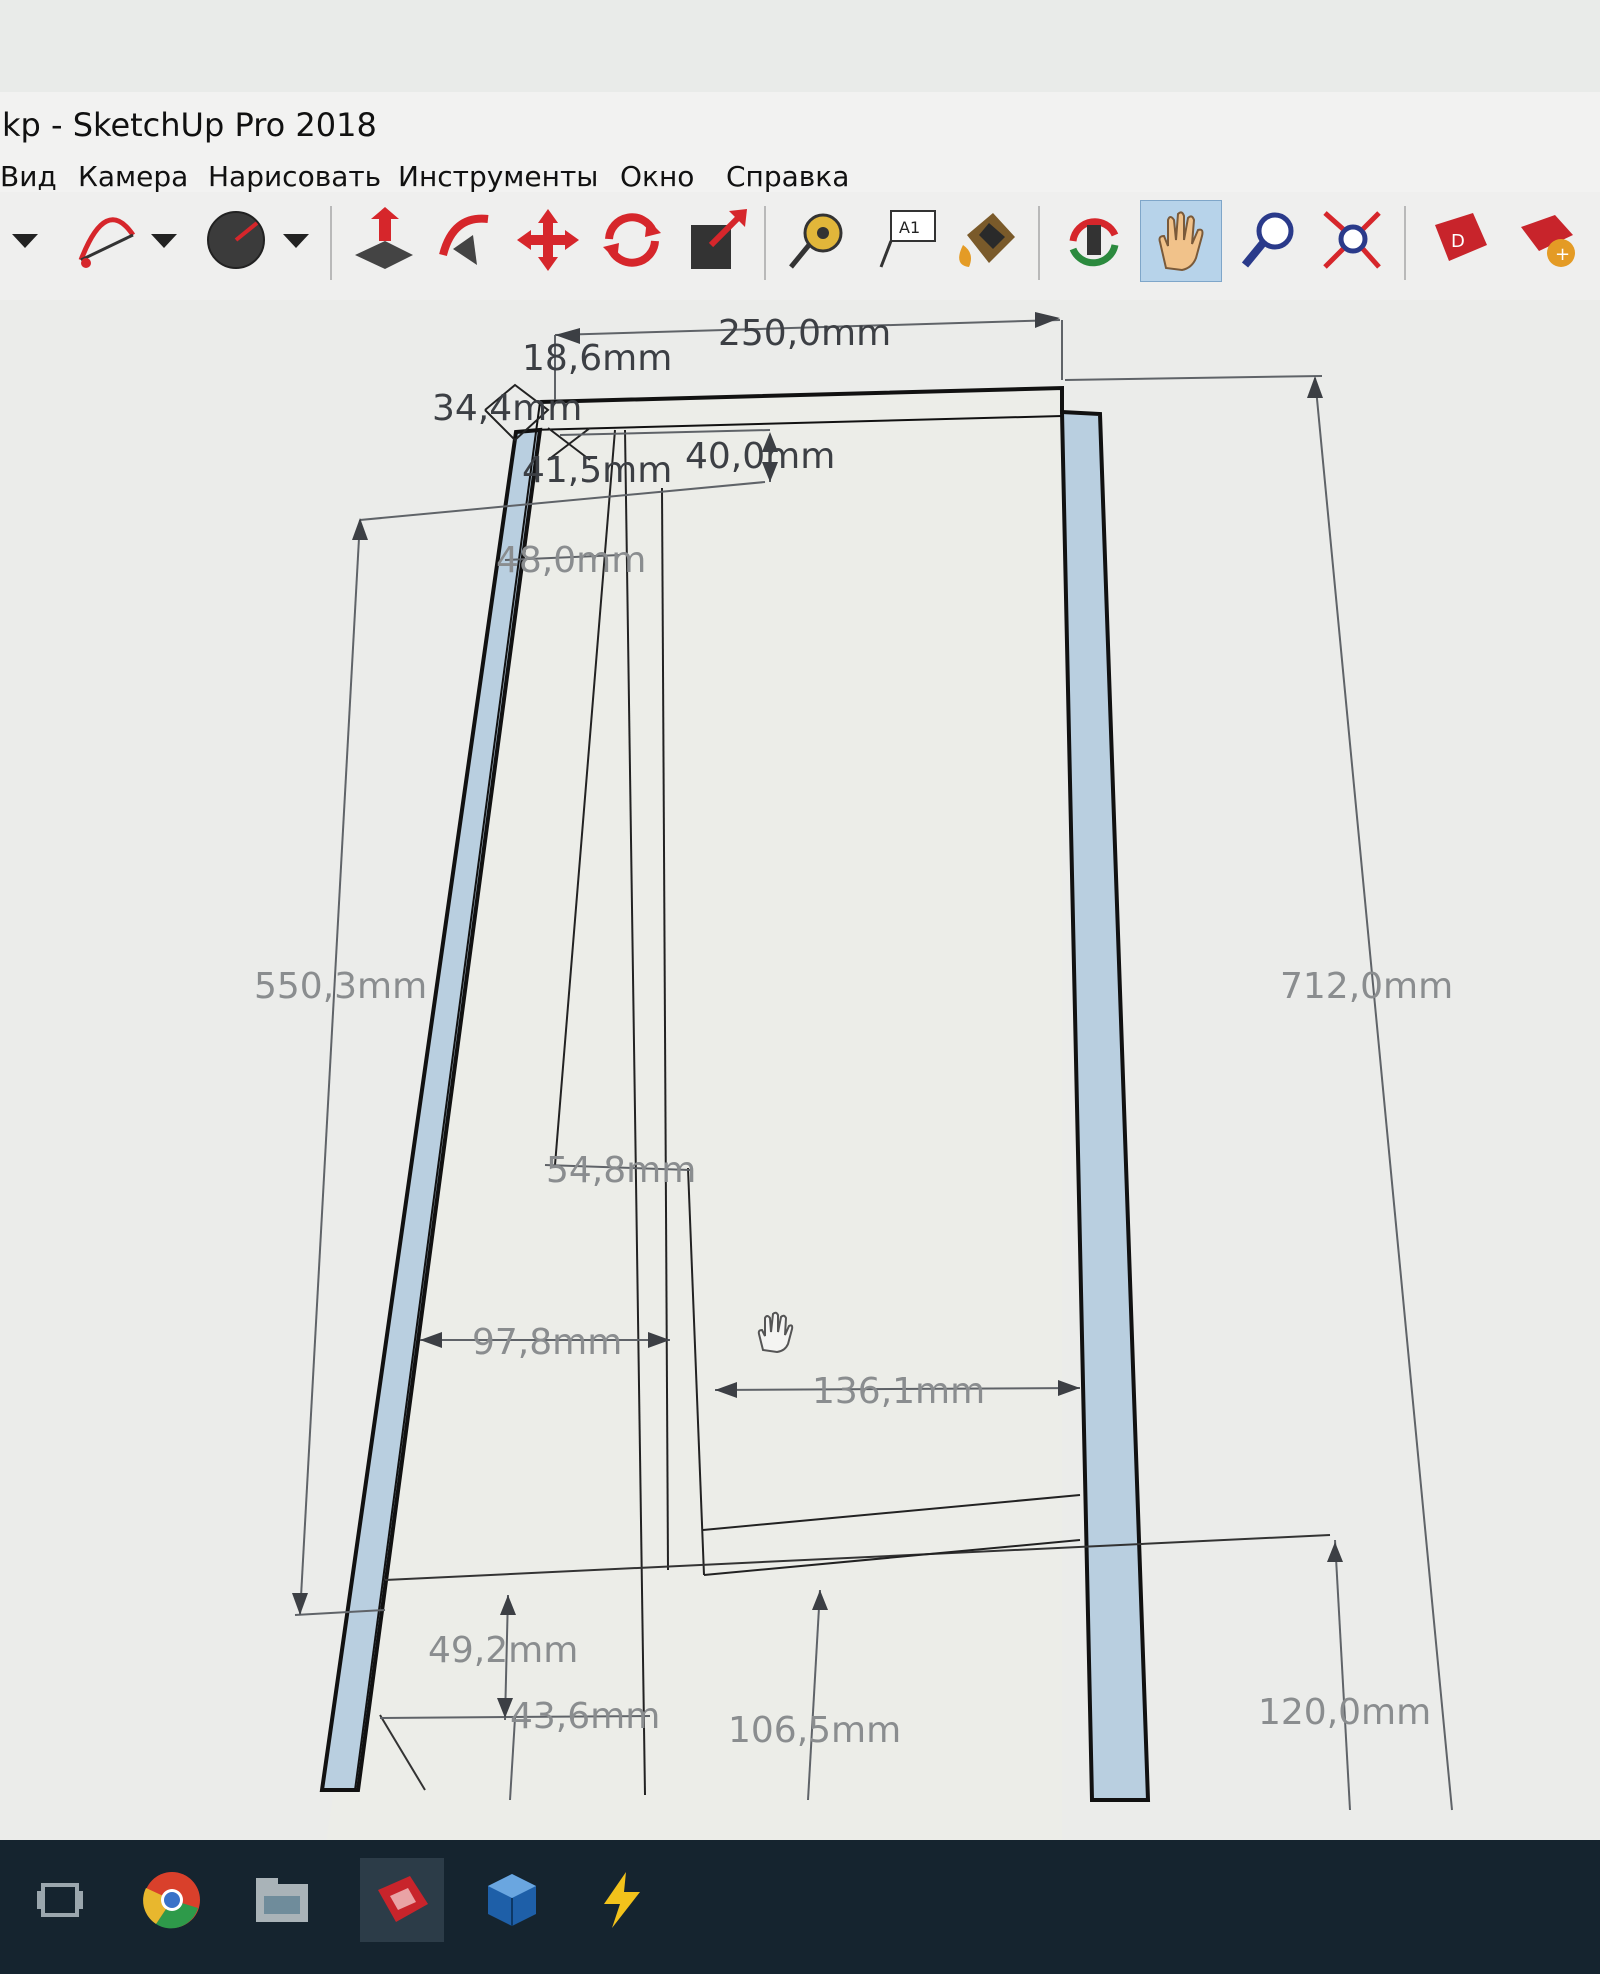  What do you see at coordinates (512, 1900) in the screenshot?
I see `virtualbox-icon` at bounding box center [512, 1900].